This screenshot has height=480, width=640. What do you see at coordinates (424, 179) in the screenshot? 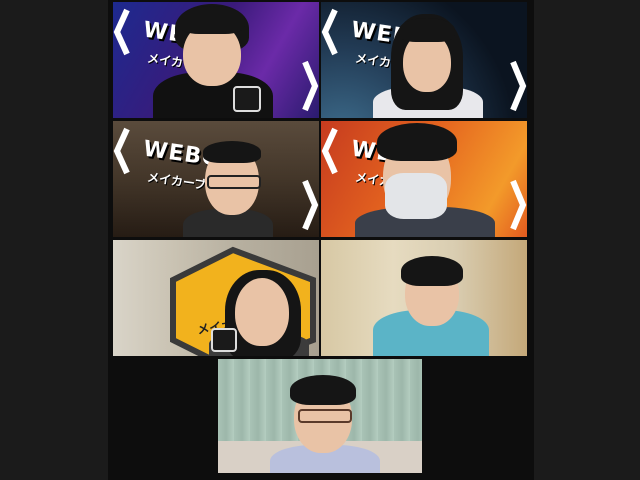
I see `participant-video-4: WEBOT メイカーブル` at bounding box center [424, 179].